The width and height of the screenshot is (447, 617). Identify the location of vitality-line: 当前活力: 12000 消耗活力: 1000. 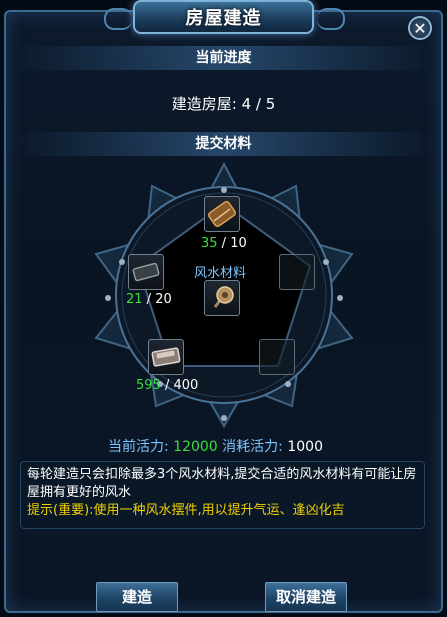
(215, 446).